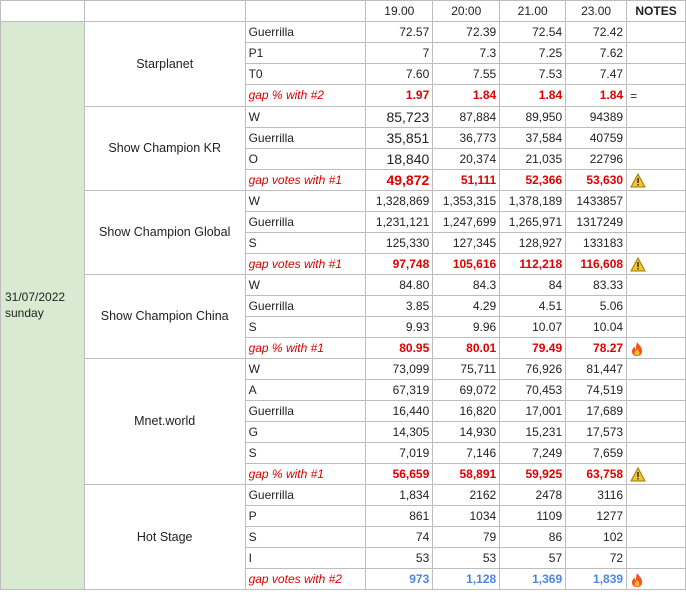 The width and height of the screenshot is (686, 603). I want to click on gap-value: 80.01, so click(466, 347).